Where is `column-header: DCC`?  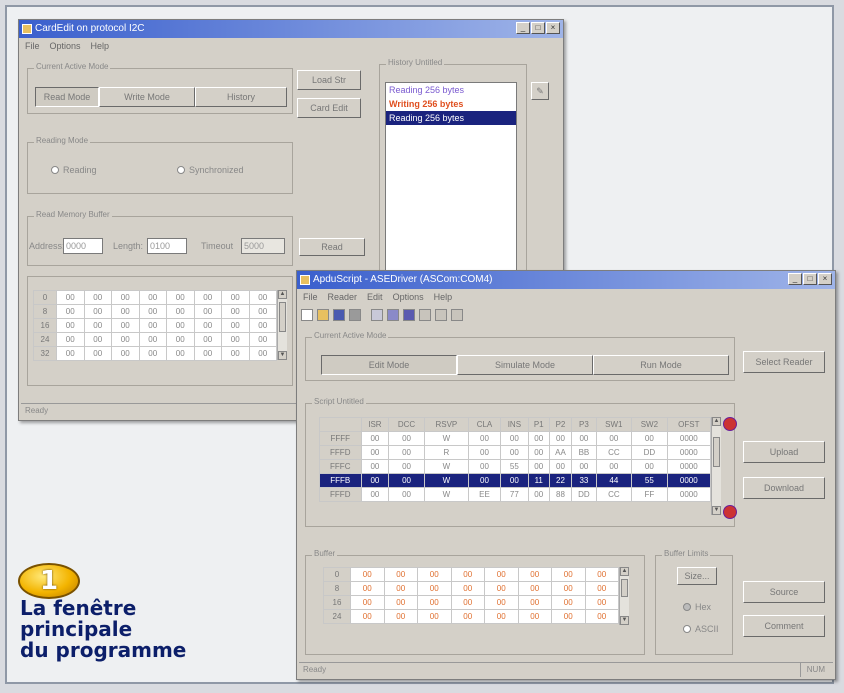 column-header: DCC is located at coordinates (406, 424).